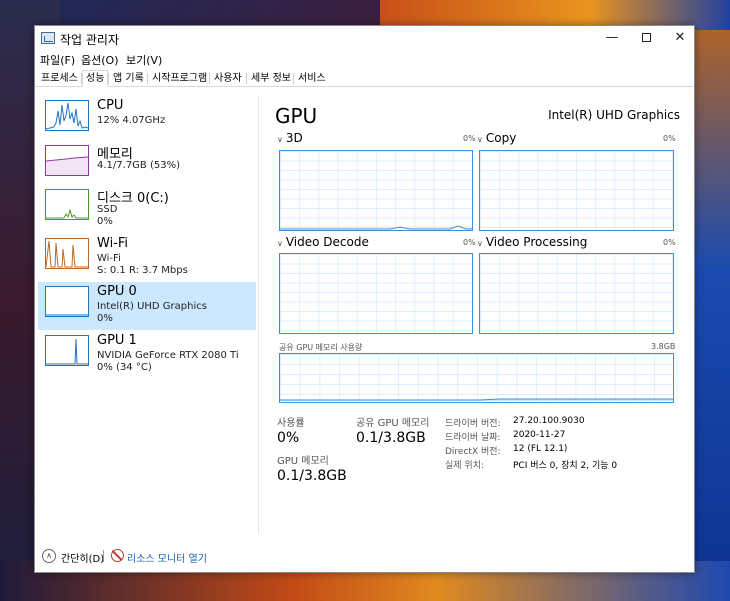  What do you see at coordinates (90, 40) in the screenshot?
I see `window-title: 작업 관리자` at bounding box center [90, 40].